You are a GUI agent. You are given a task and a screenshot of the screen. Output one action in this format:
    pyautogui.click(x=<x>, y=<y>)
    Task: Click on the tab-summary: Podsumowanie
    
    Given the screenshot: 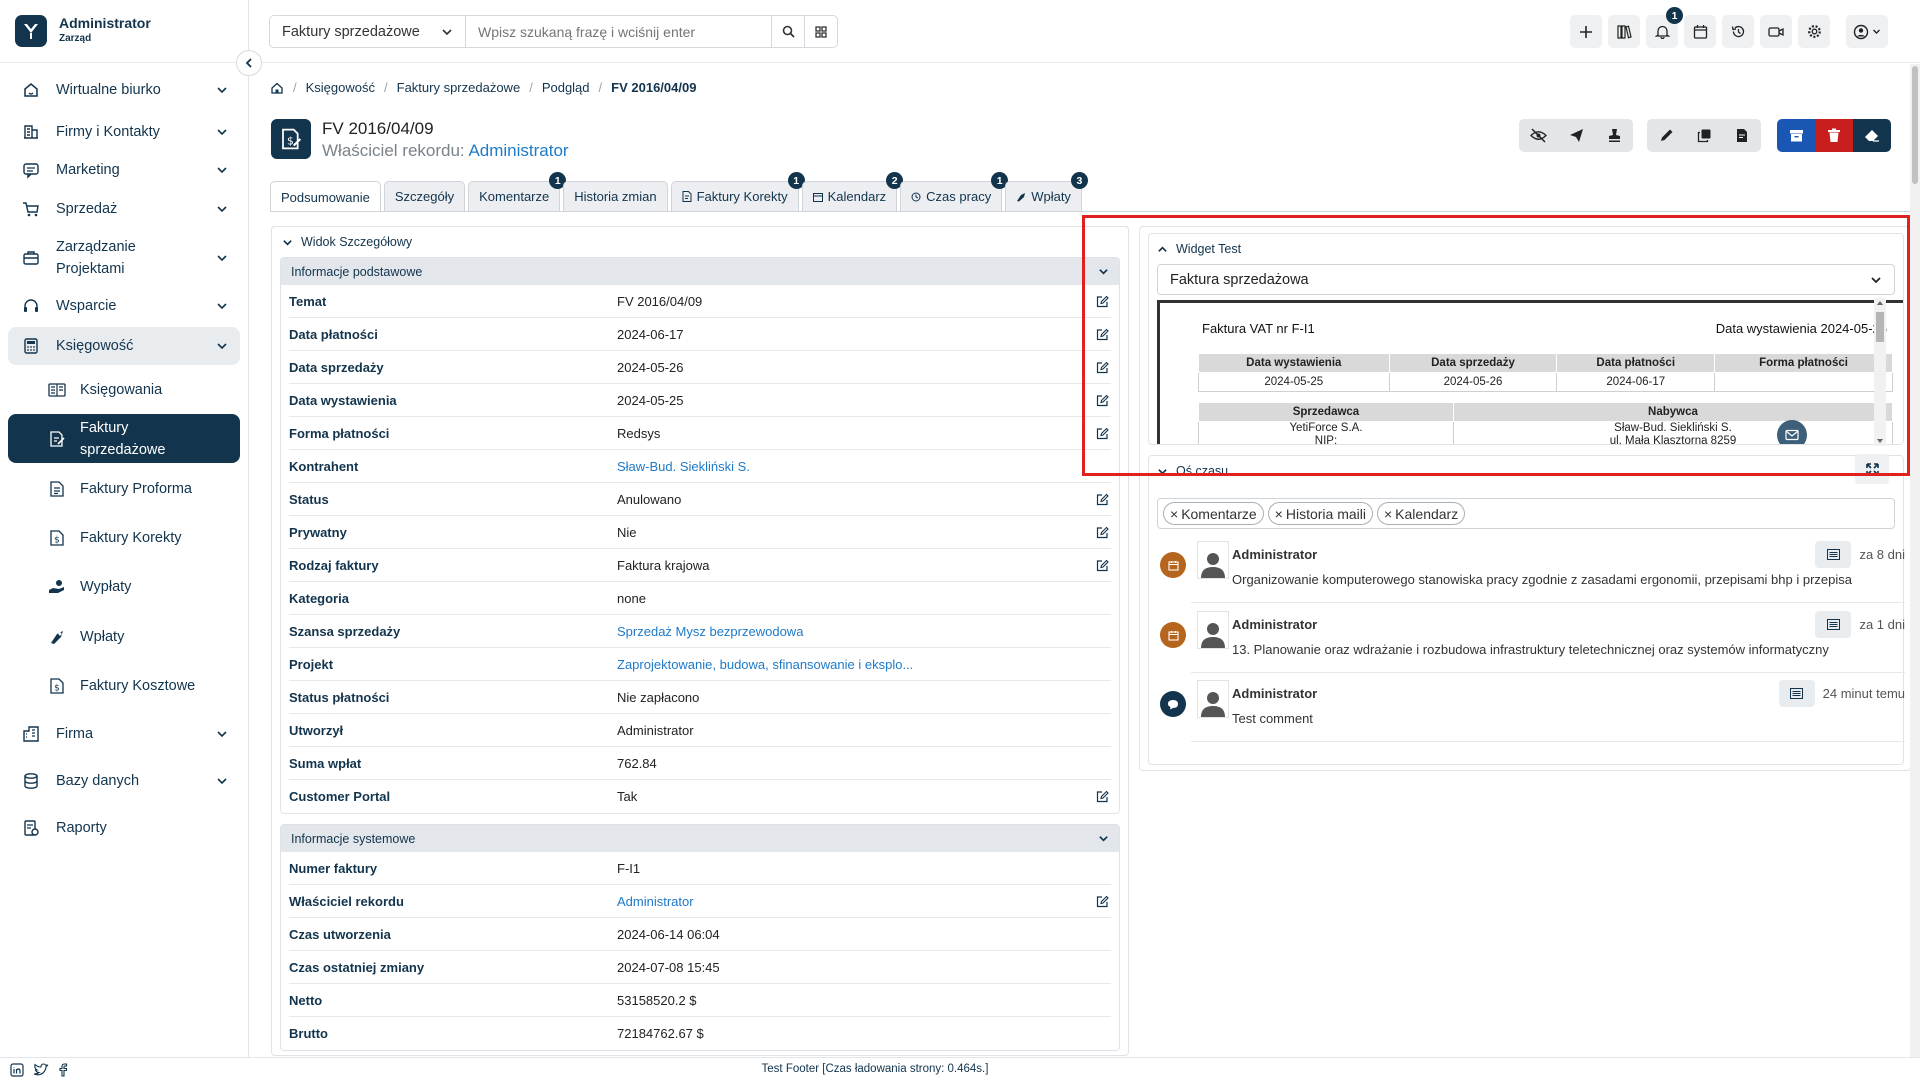 What is the action you would take?
    pyautogui.click(x=325, y=196)
    